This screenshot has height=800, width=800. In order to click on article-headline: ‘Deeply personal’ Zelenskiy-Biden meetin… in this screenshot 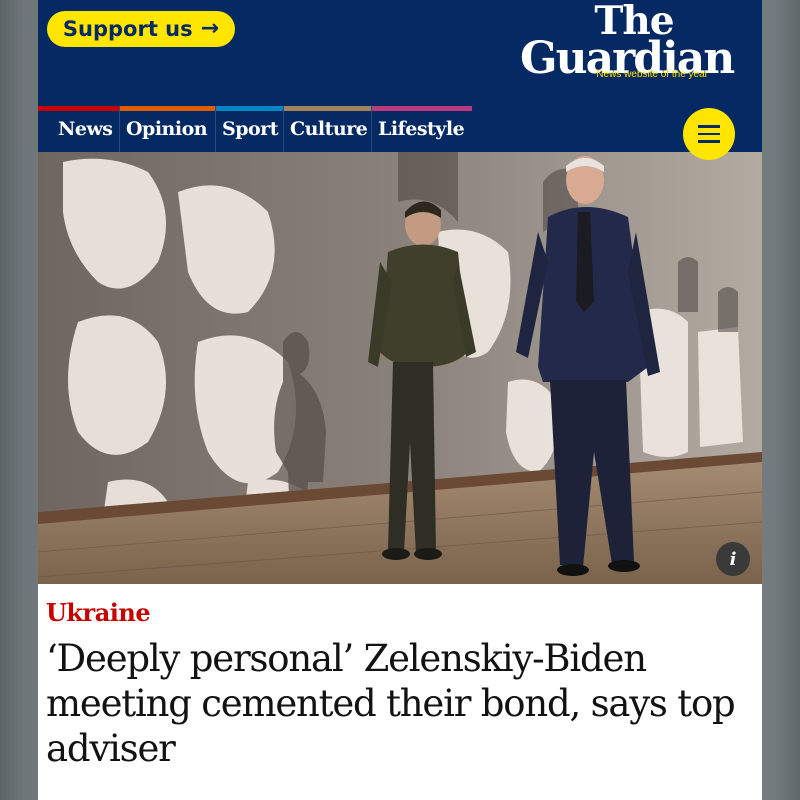, I will do `click(396, 703)`.